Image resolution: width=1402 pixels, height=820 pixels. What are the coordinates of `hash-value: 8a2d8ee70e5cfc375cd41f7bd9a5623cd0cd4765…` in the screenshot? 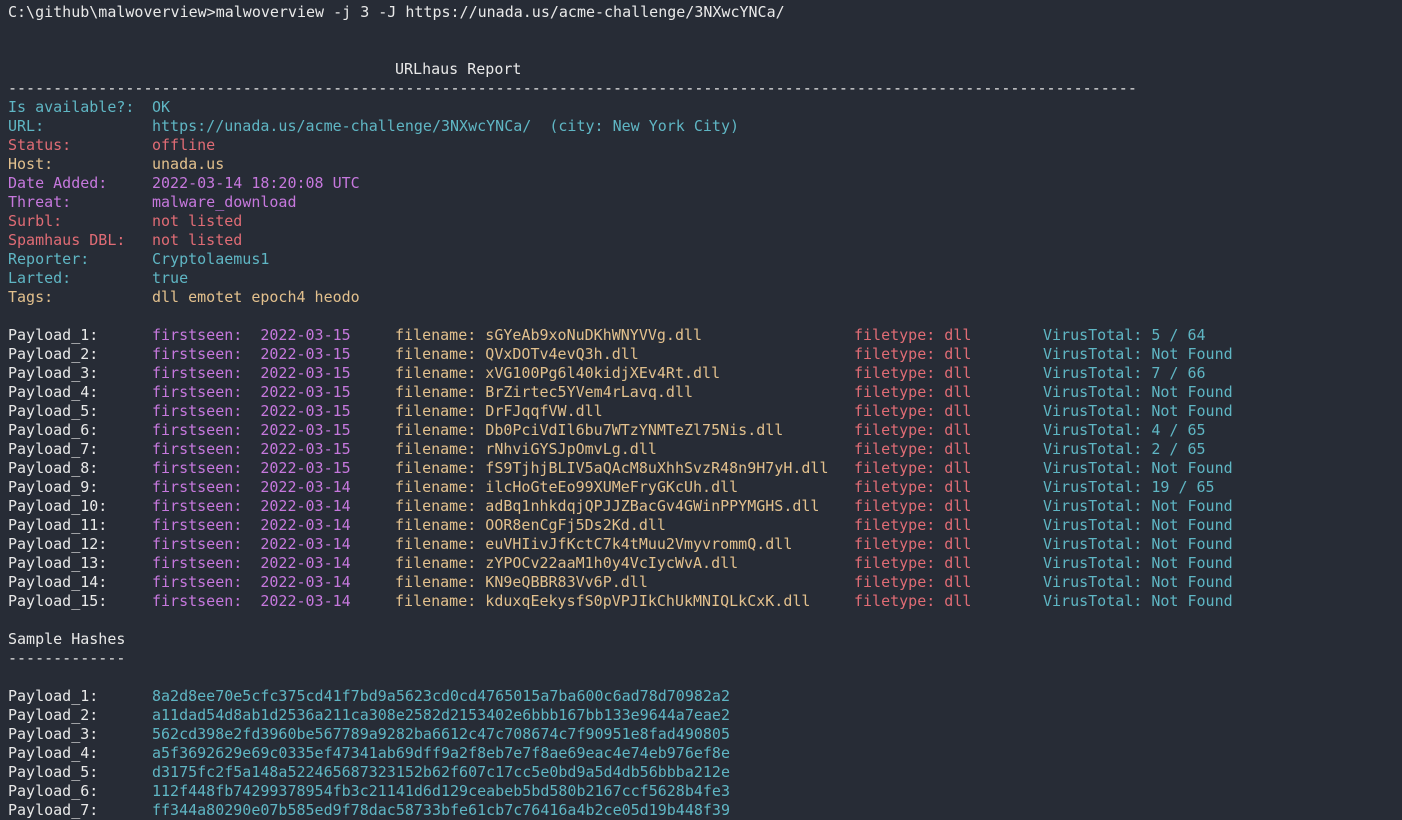 It's located at (441, 696).